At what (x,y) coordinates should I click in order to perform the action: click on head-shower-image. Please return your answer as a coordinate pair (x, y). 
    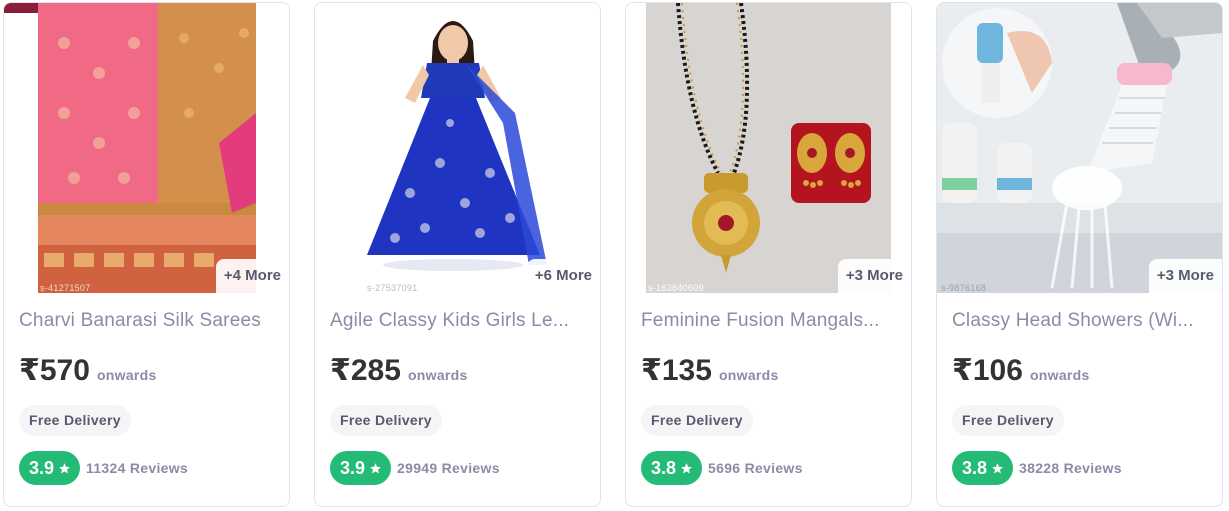
    Looking at the image, I should click on (1079, 148).